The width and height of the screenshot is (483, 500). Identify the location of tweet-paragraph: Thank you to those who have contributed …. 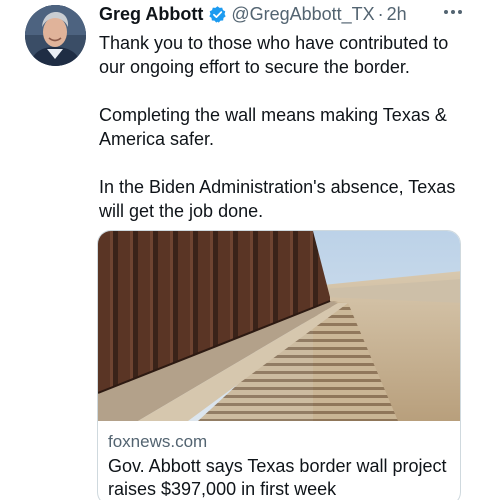
(274, 55).